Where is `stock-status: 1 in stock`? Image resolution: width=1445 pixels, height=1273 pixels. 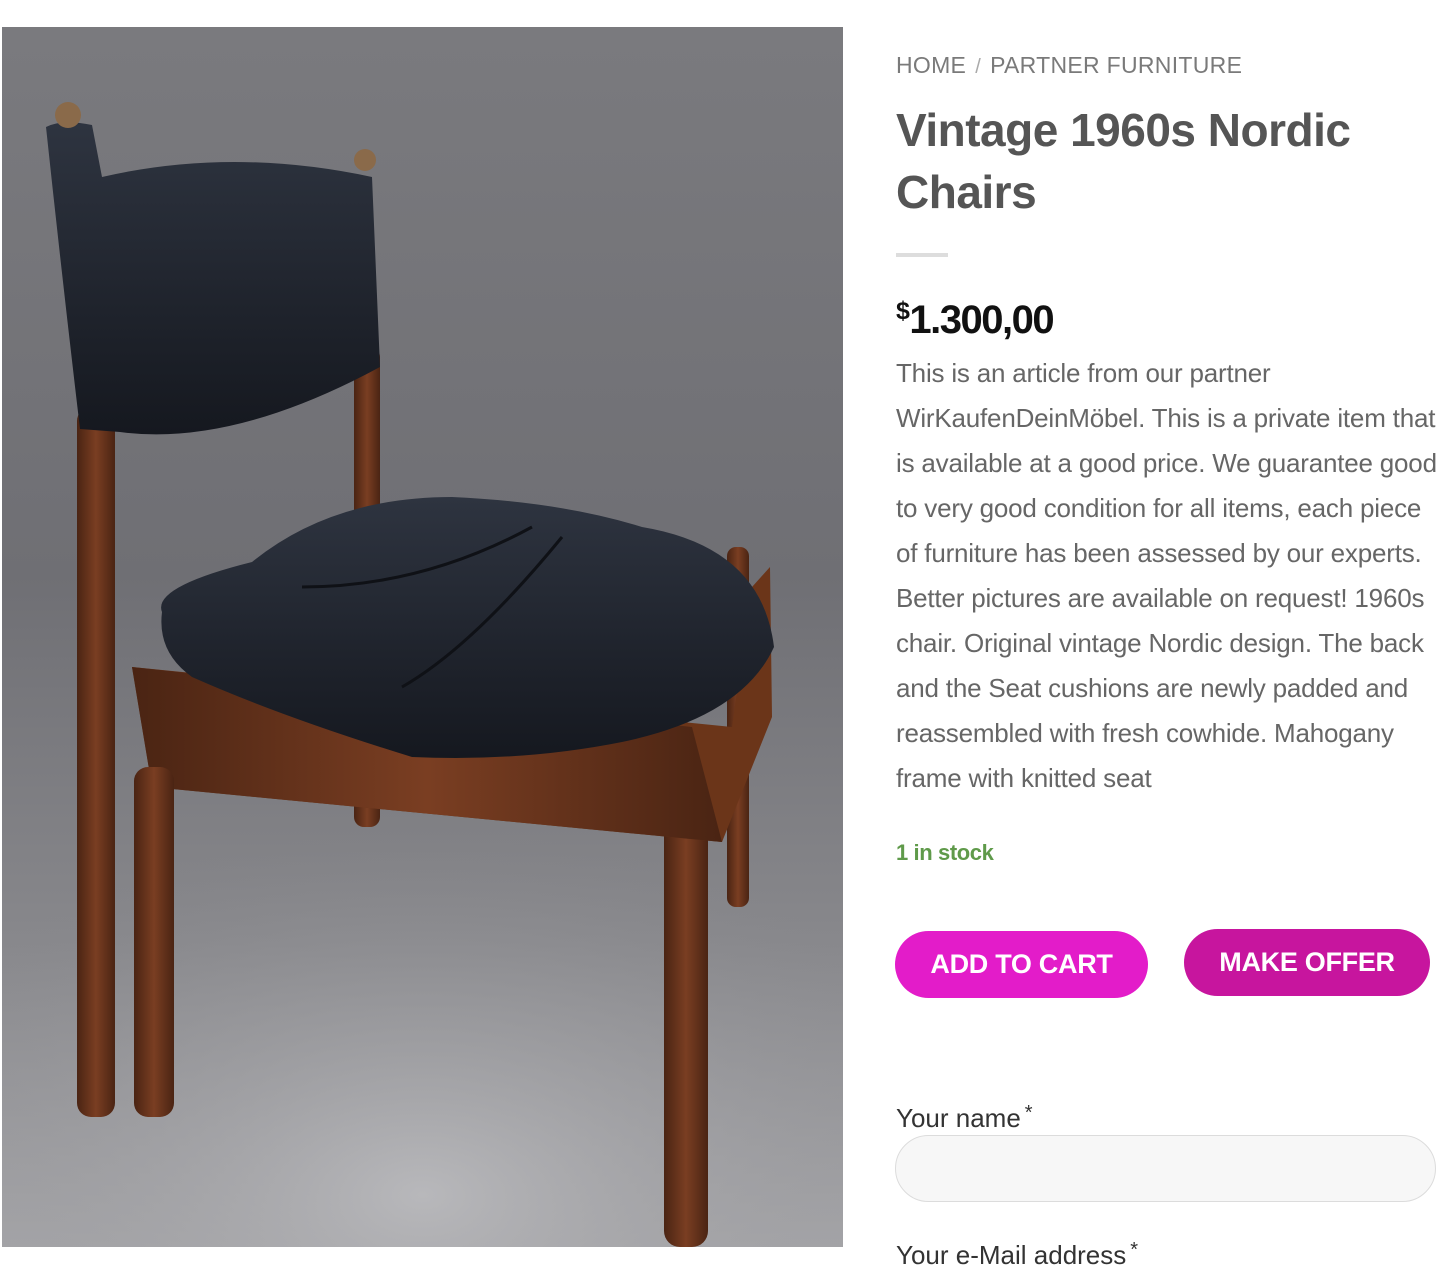
stock-status: 1 in stock is located at coordinates (945, 852).